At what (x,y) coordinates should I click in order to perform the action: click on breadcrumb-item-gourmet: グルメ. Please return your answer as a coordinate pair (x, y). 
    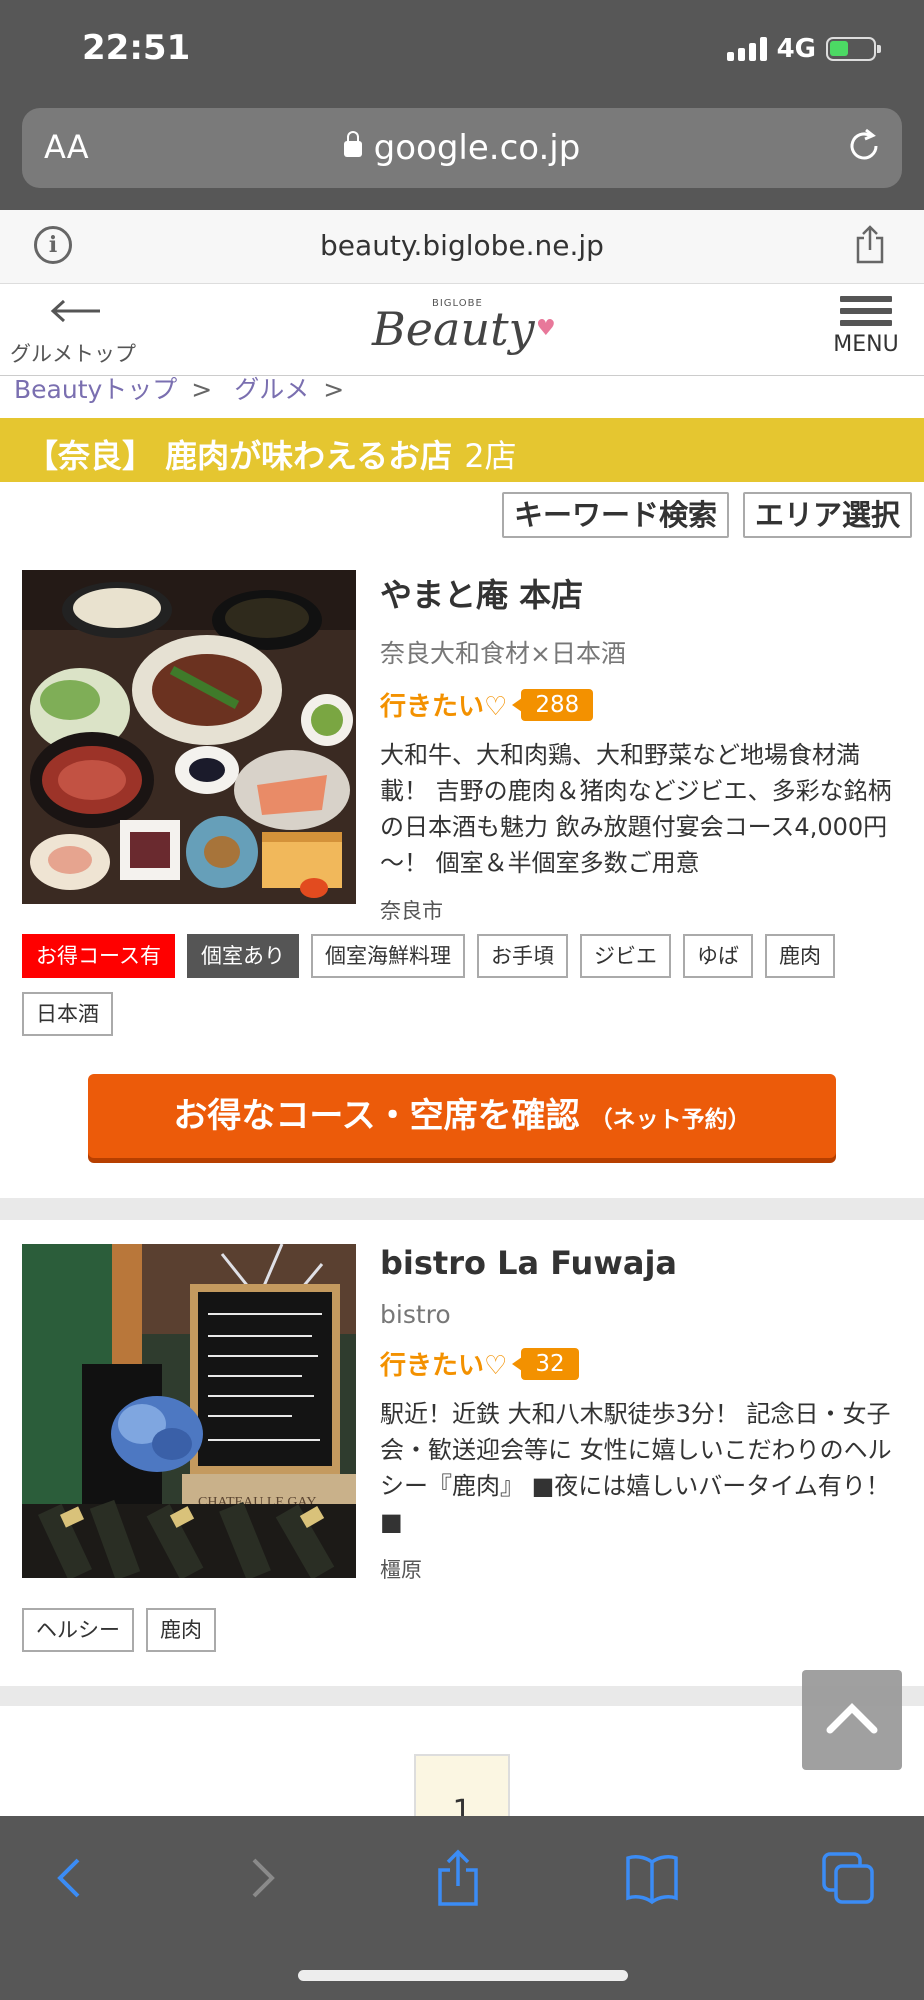
    Looking at the image, I should click on (271, 389).